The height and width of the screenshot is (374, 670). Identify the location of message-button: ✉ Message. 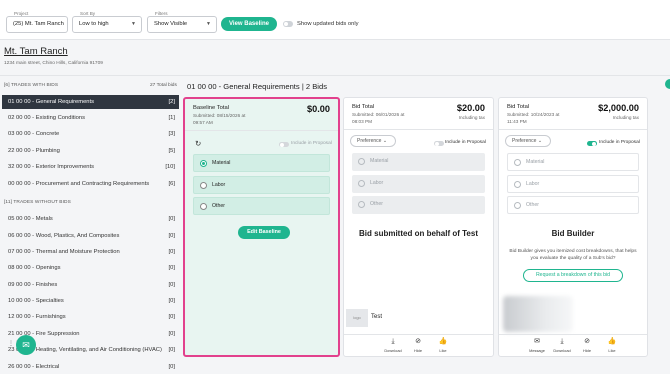
(537, 345).